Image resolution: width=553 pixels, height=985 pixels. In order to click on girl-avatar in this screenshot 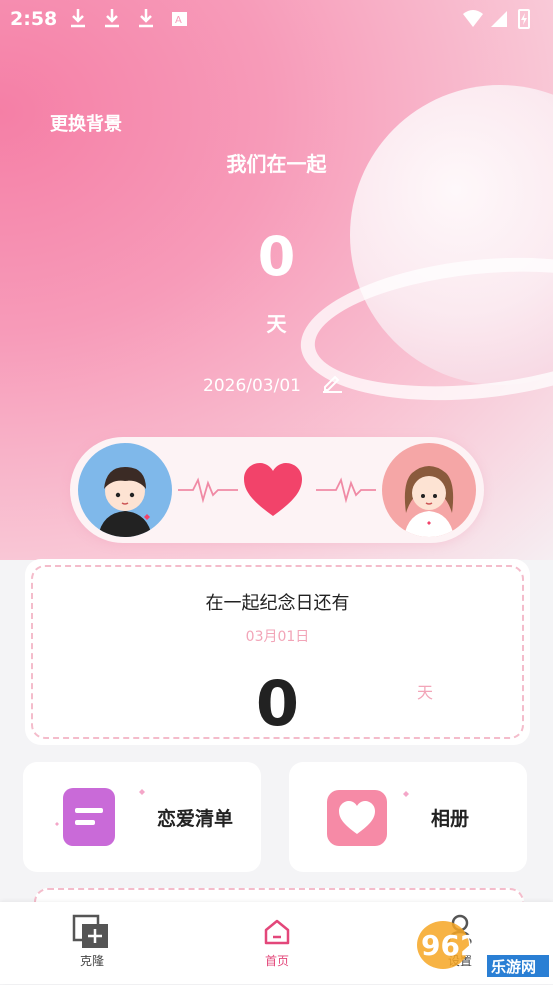, I will do `click(429, 490)`.